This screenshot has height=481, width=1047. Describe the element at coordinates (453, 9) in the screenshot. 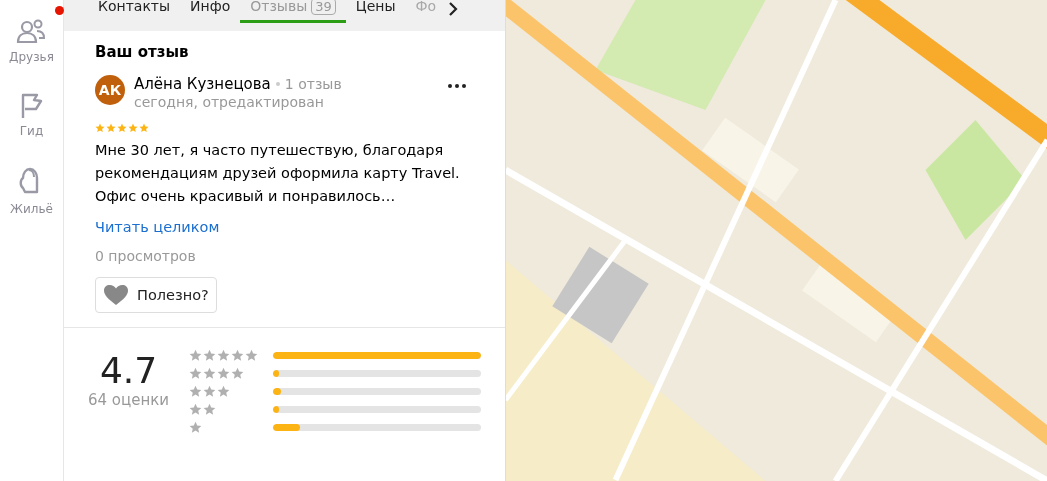

I see `chevron-right-icon` at that location.